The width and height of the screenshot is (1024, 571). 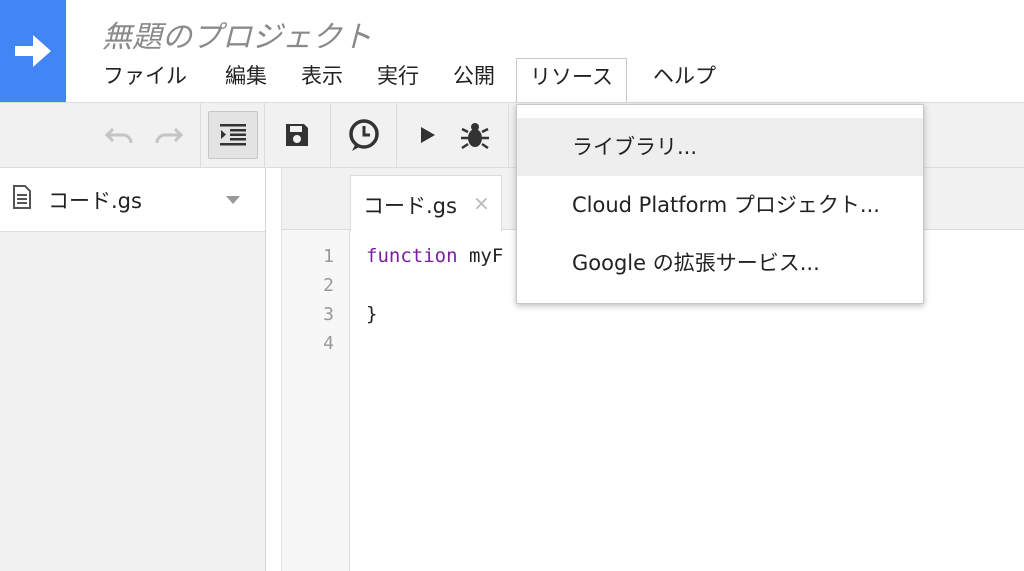 What do you see at coordinates (481, 203) in the screenshot?
I see `close-icon: ×` at bounding box center [481, 203].